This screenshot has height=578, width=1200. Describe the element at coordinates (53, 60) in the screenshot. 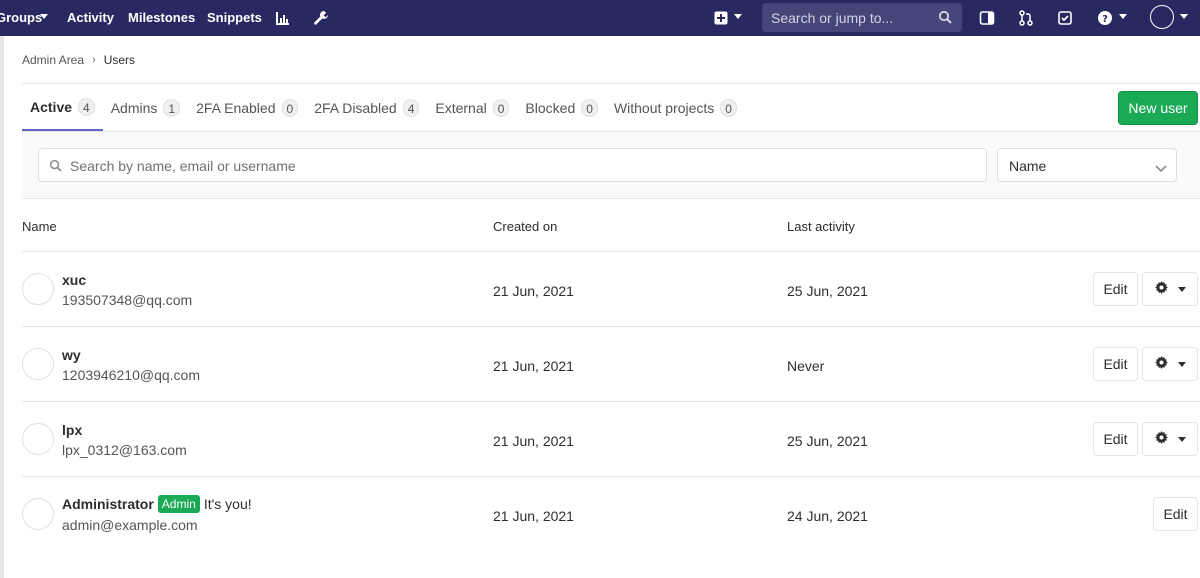

I see `breadcrumb-admin-area-link: Admin Area` at that location.